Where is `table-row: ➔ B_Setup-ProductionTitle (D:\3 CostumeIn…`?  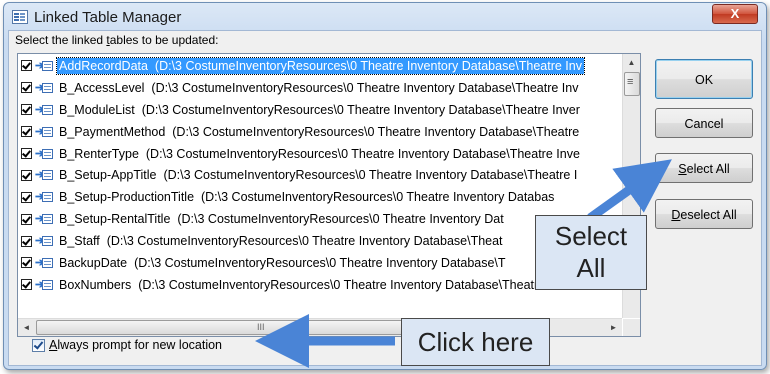 table-row: ➔ B_Setup-ProductionTitle (D:\3 CostumeIn… is located at coordinates (320, 197).